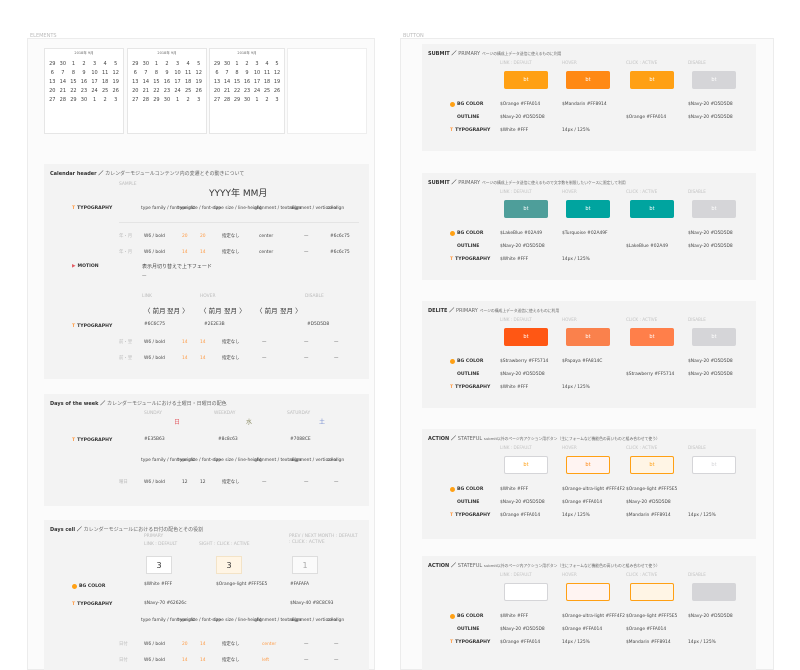  Describe the element at coordinates (63, 82) in the screenshot. I see `calendar-day: 14` at that location.